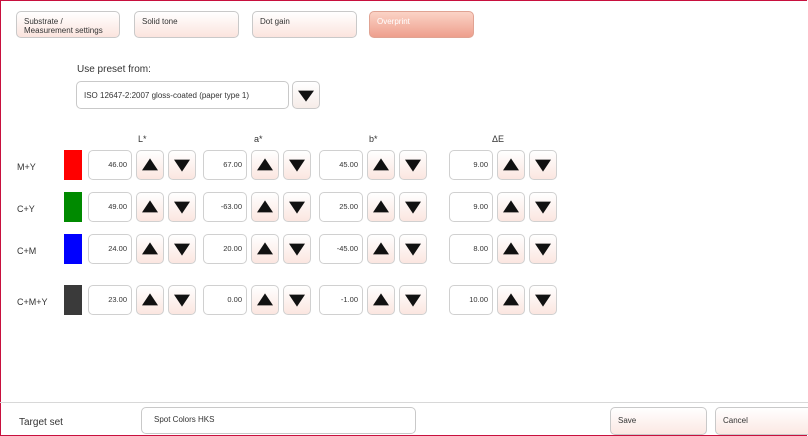  I want to click on value-field-c-y-b: 25.00, so click(341, 207).